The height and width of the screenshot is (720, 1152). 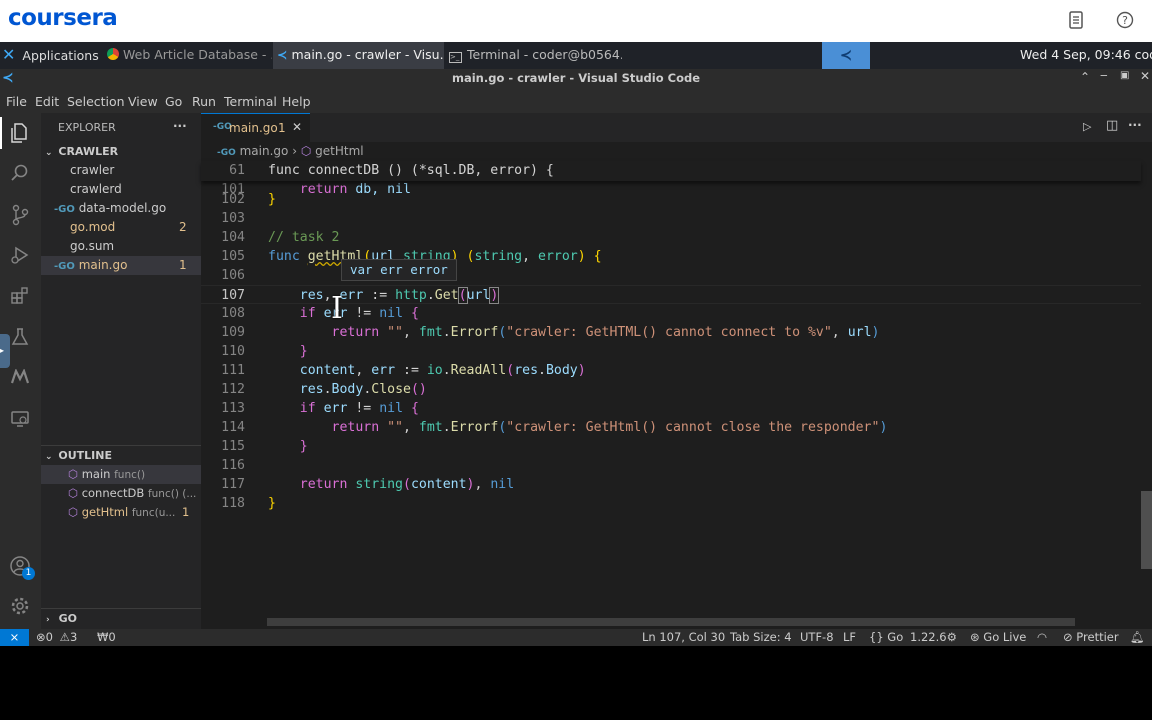 I want to click on window-maximize-icon: ▣, so click(x=1124, y=75).